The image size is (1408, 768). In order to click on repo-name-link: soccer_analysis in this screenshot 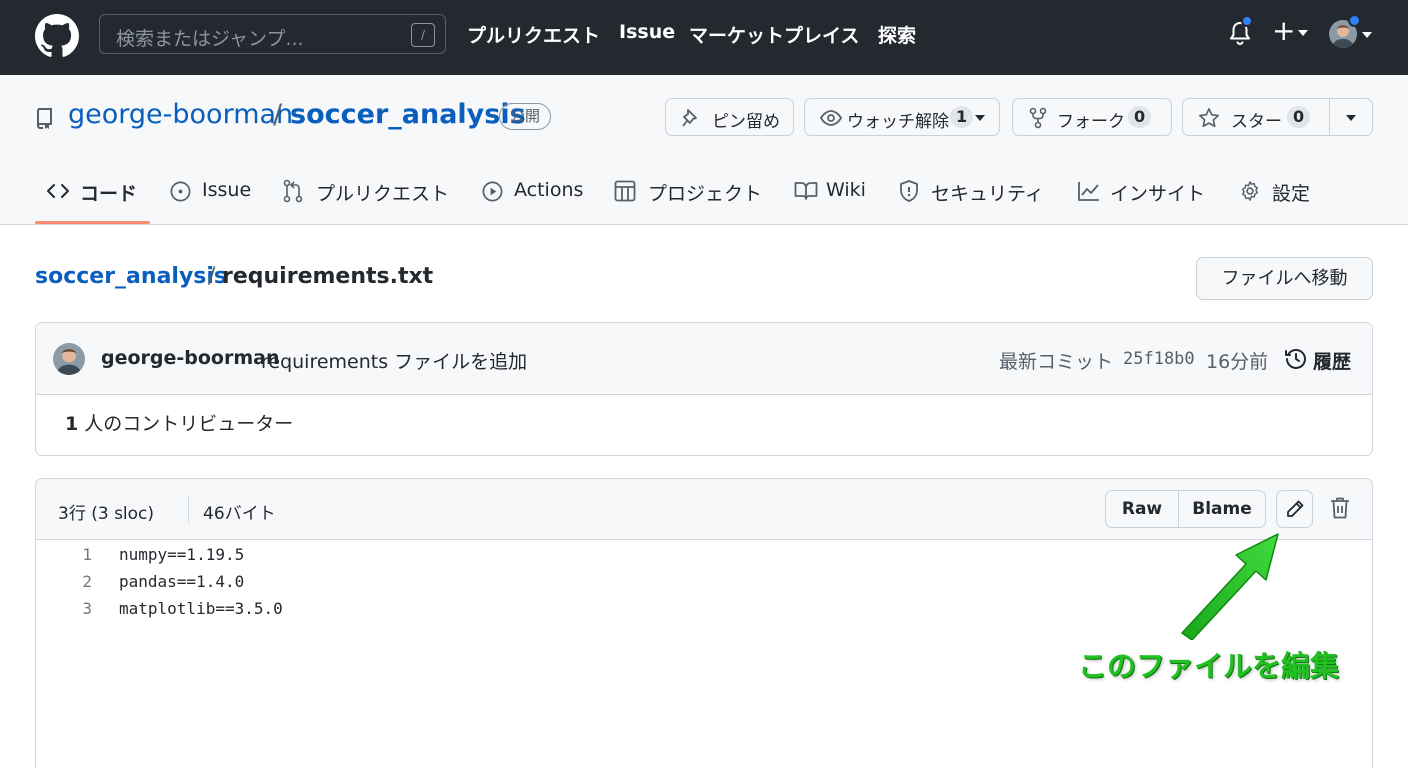, I will do `click(408, 114)`.